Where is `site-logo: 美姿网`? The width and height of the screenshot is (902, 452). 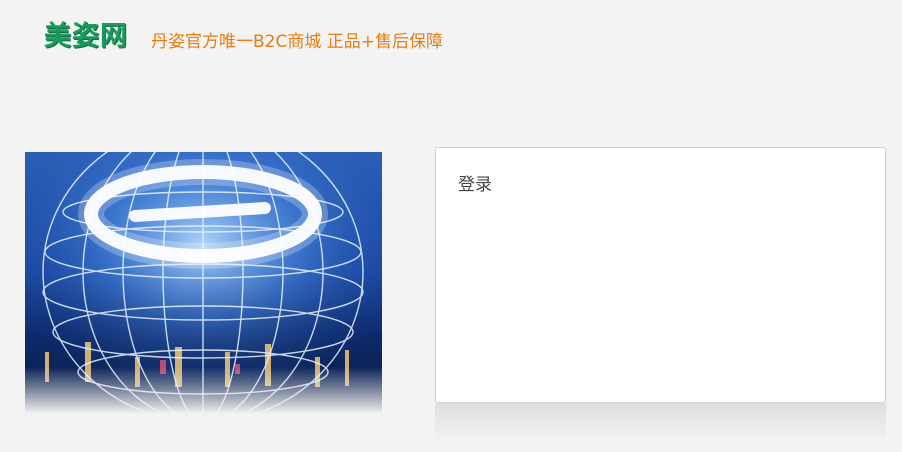 site-logo: 美姿网 is located at coordinates (86, 33).